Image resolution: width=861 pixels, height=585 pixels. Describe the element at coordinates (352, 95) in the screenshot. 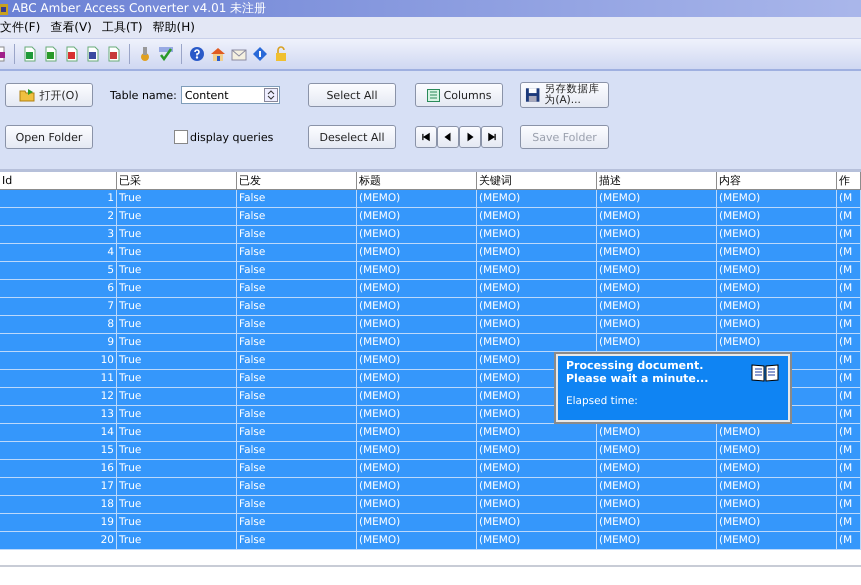

I see `select-all-button: Select All` at that location.